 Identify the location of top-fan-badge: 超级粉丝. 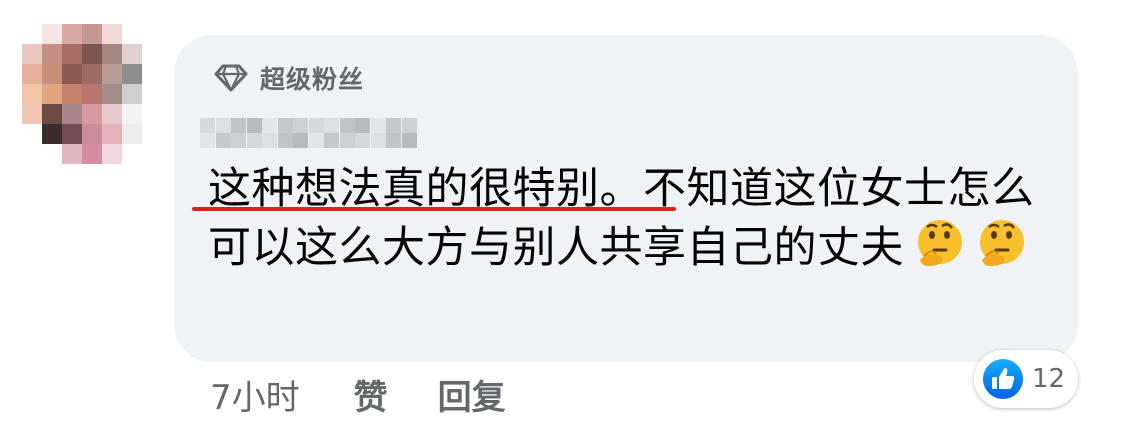
(289, 78).